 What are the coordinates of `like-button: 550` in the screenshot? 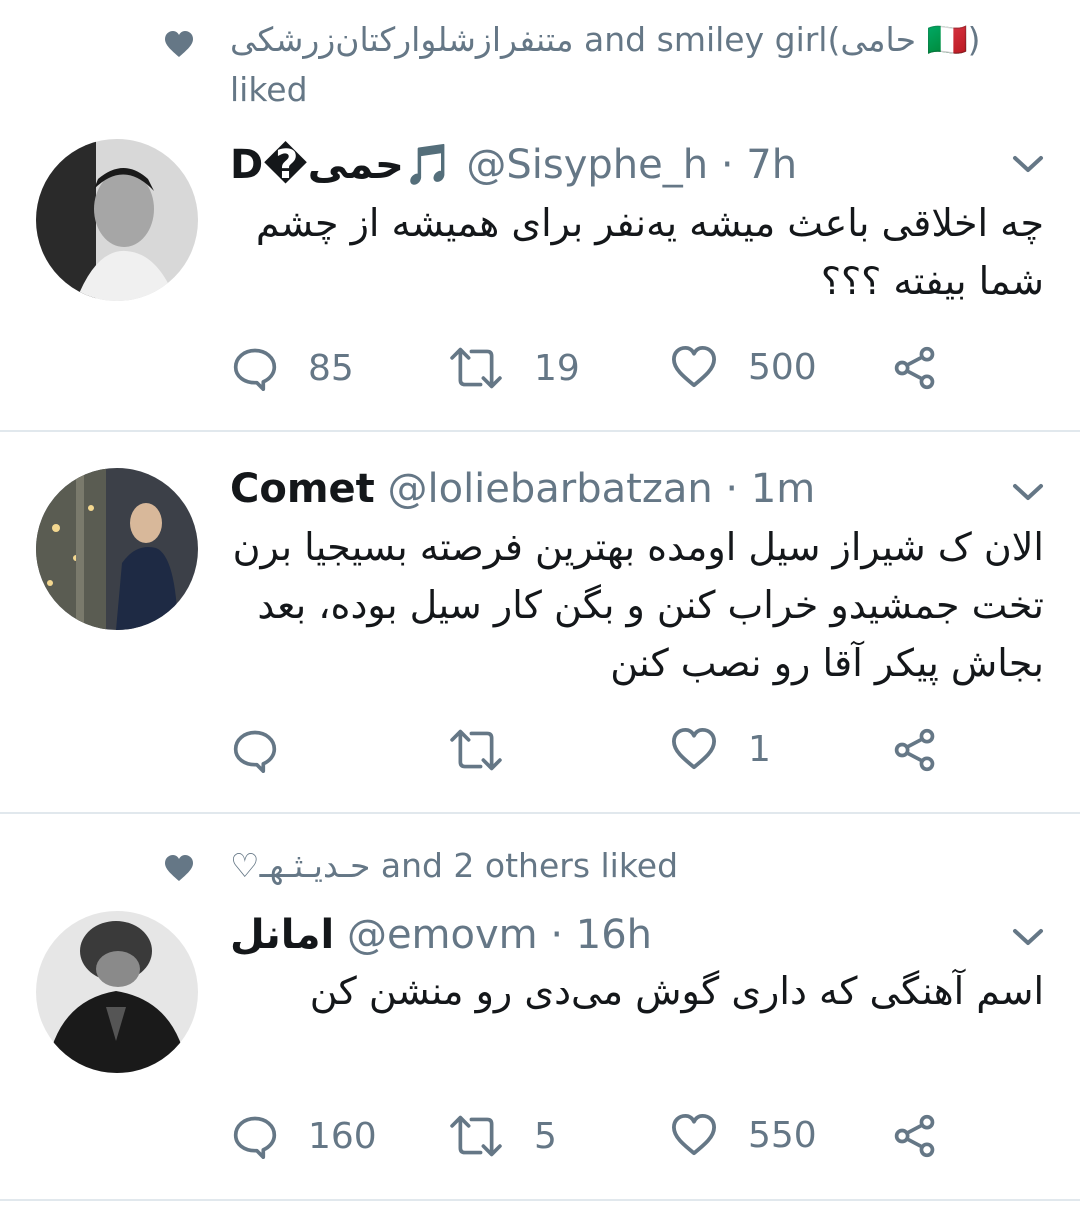 It's located at (743, 1135).